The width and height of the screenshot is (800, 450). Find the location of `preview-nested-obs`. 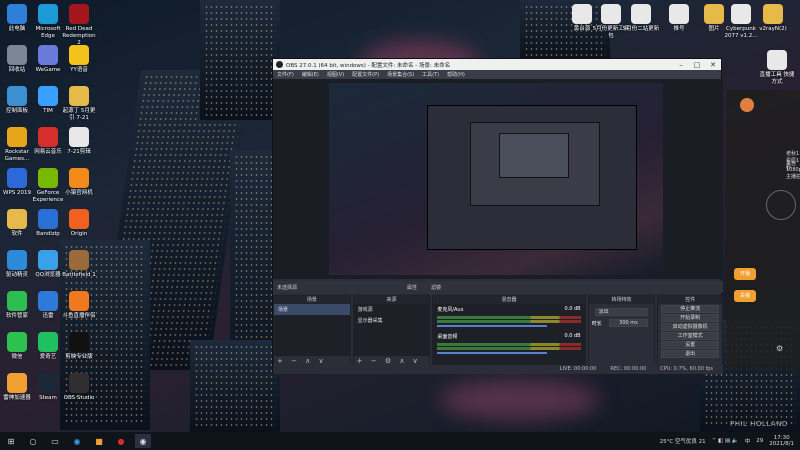

preview-nested-obs is located at coordinates (532, 177).